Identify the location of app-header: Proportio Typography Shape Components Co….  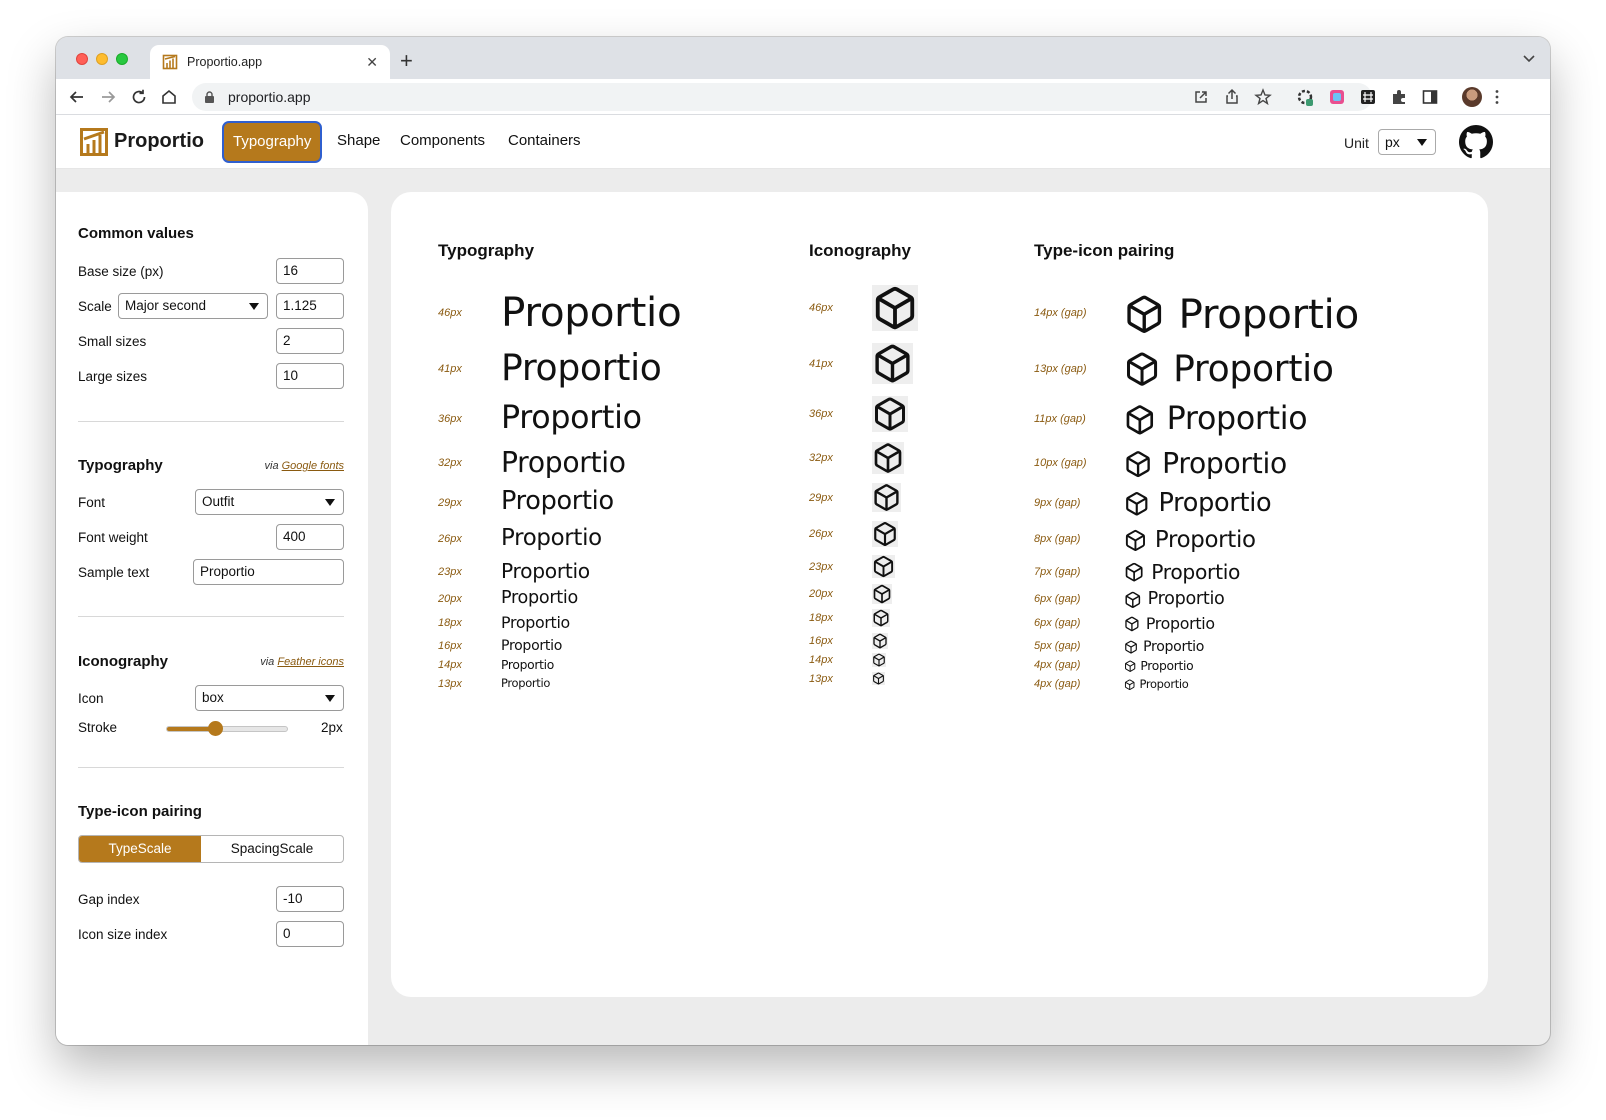
(803, 142).